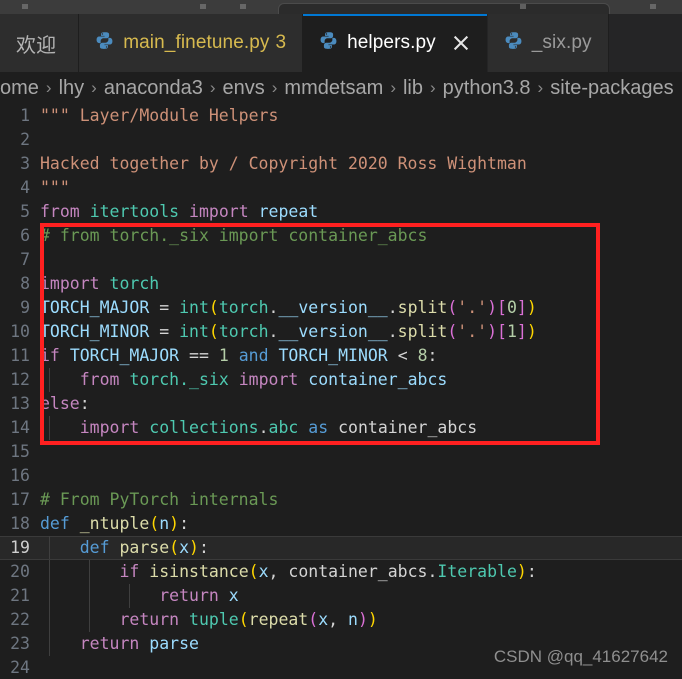 The width and height of the screenshot is (682, 679). I want to click on line-number: 4, so click(25, 187).